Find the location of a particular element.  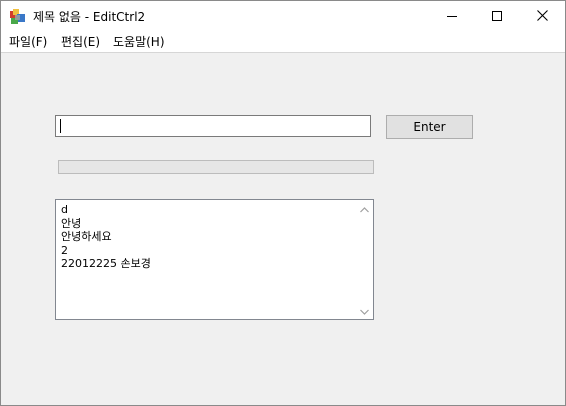

chevron-up-icon is located at coordinates (364, 209).